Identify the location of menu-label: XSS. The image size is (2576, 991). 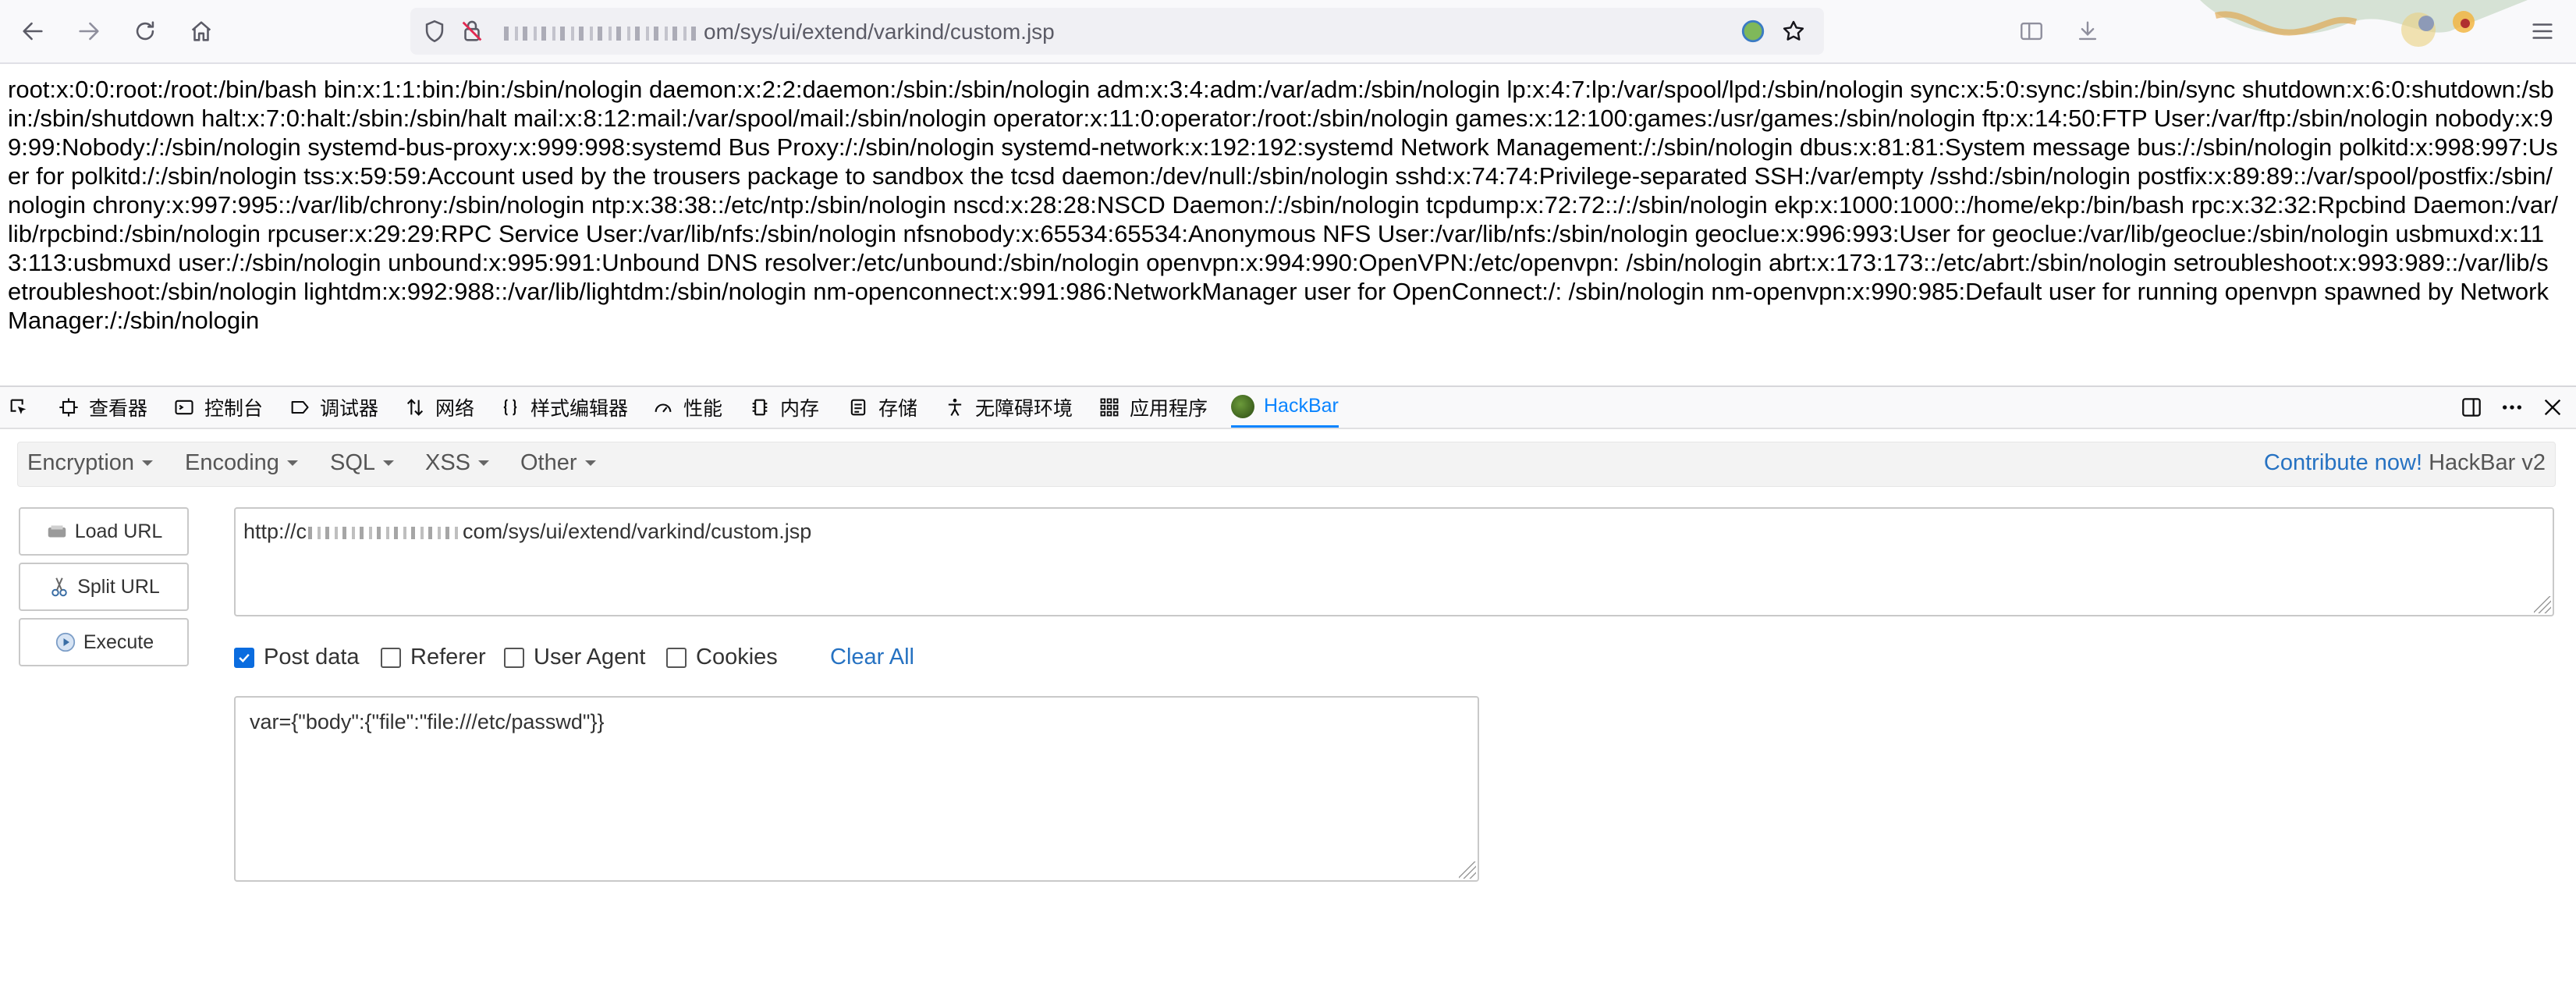
(448, 462).